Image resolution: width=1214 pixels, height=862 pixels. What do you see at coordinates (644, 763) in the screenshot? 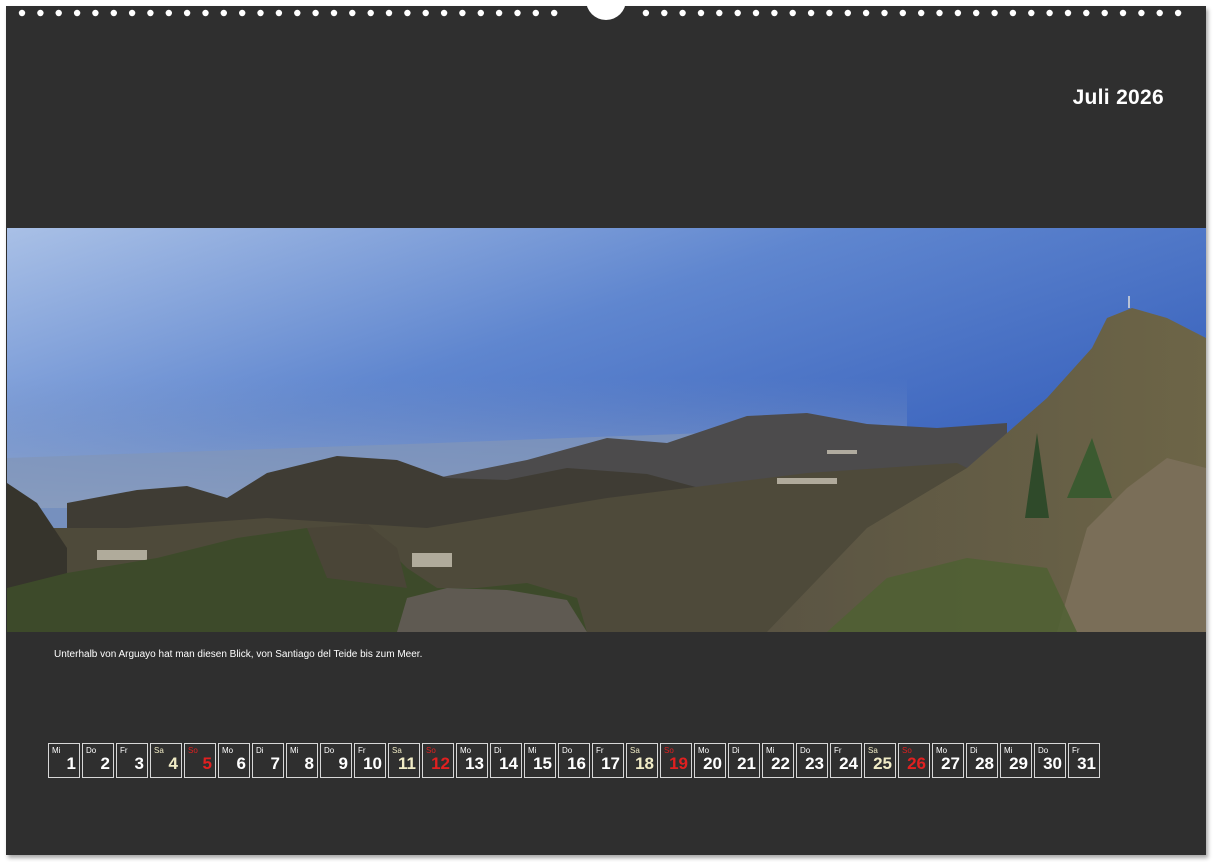
I see `day-number: 18` at bounding box center [644, 763].